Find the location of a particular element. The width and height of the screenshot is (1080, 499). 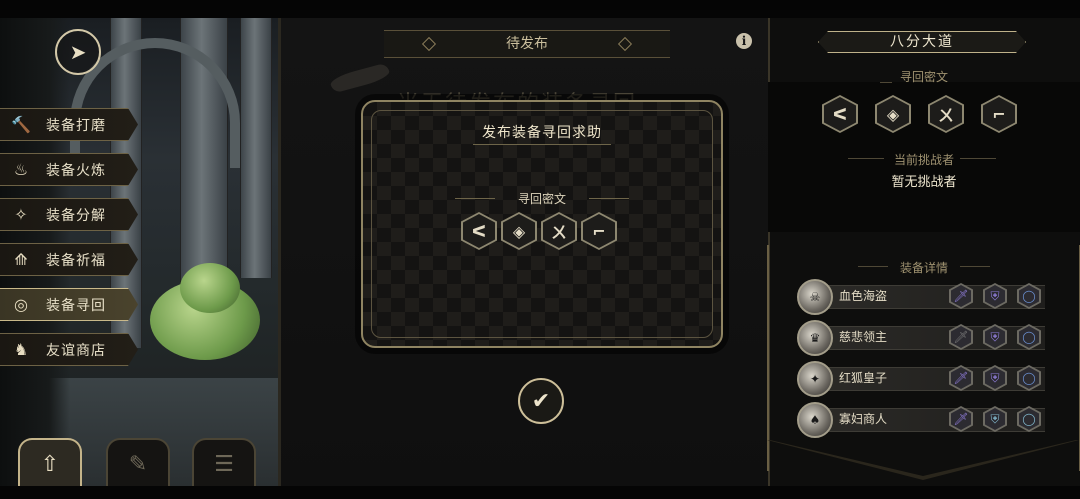

upload-icon: ⇧ is located at coordinates (50, 464).